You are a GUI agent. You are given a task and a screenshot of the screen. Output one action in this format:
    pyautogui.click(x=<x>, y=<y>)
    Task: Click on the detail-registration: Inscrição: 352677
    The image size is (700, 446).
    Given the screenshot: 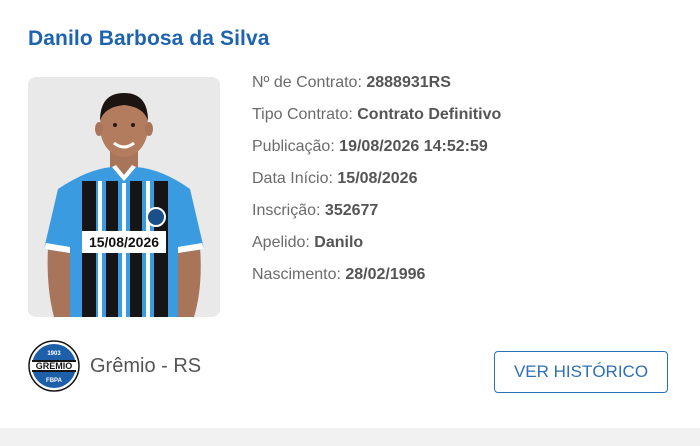 What is the action you would take?
    pyautogui.click(x=376, y=214)
    